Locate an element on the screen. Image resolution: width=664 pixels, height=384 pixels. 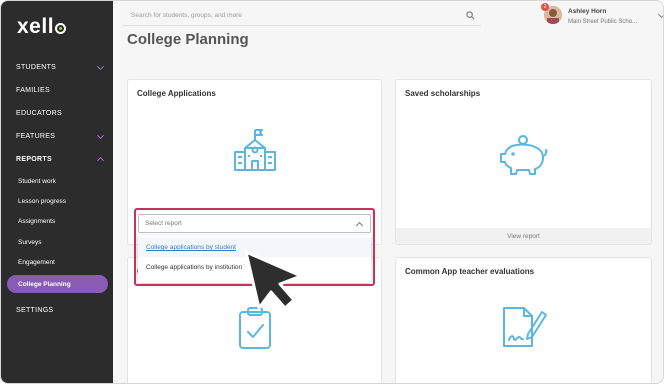
sidebar-item-label: FAMILIES is located at coordinates (33, 90).